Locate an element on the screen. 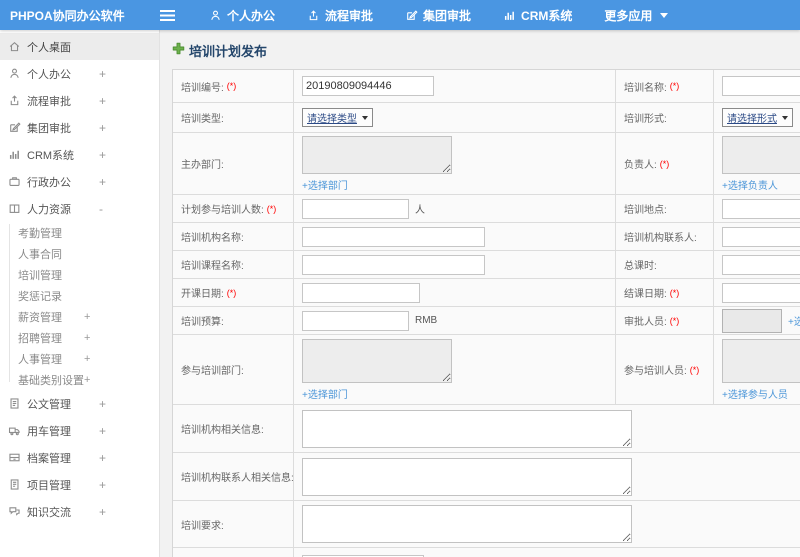  sidebar-item-crm: CRM系统 + is located at coordinates (79, 154).